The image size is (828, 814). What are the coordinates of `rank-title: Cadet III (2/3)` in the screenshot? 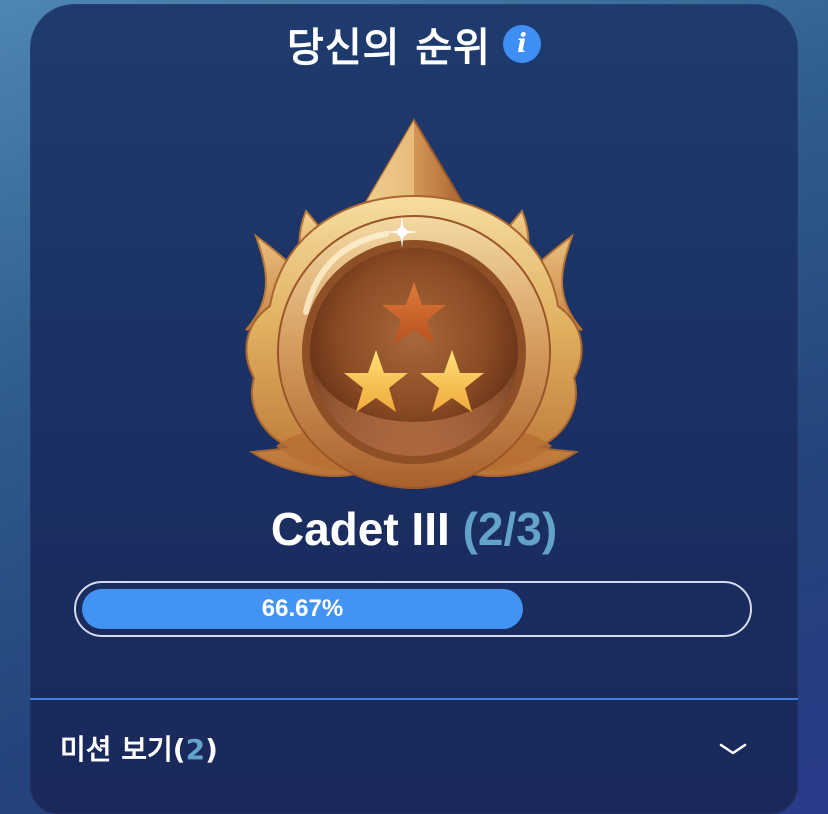 It's located at (414, 529).